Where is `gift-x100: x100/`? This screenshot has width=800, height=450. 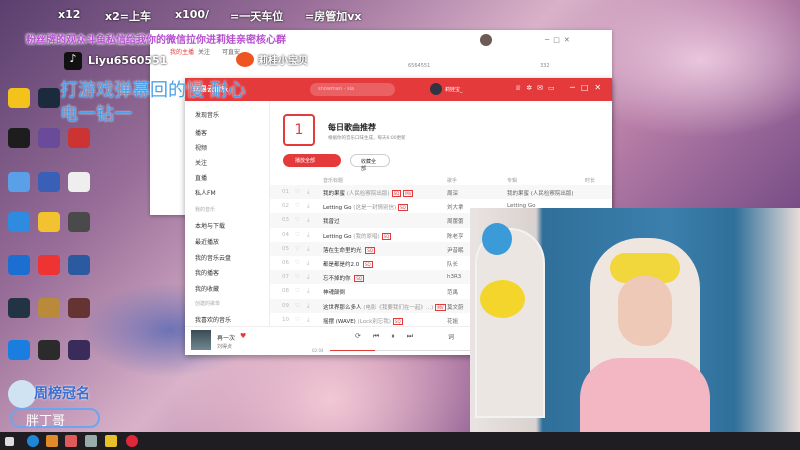 gift-x100: x100/ is located at coordinates (192, 14).